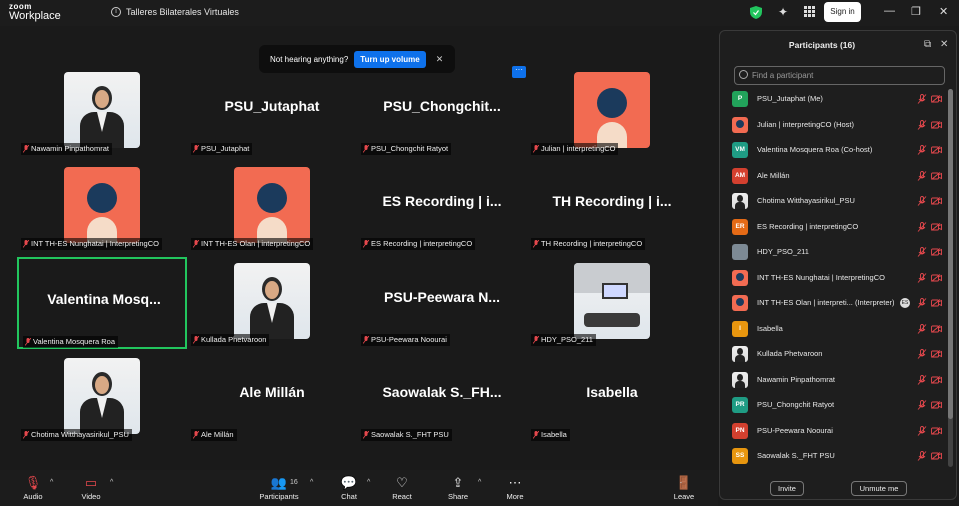 This screenshot has width=959, height=506. Describe the element at coordinates (95, 243) in the screenshot. I see `participant-name: INT TH-ES Nunghatai | InterpretingCO` at that location.